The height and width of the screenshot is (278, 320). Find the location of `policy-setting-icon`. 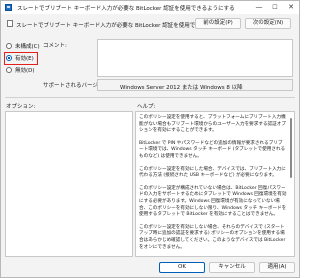

policy-setting-icon is located at coordinates (8, 7).